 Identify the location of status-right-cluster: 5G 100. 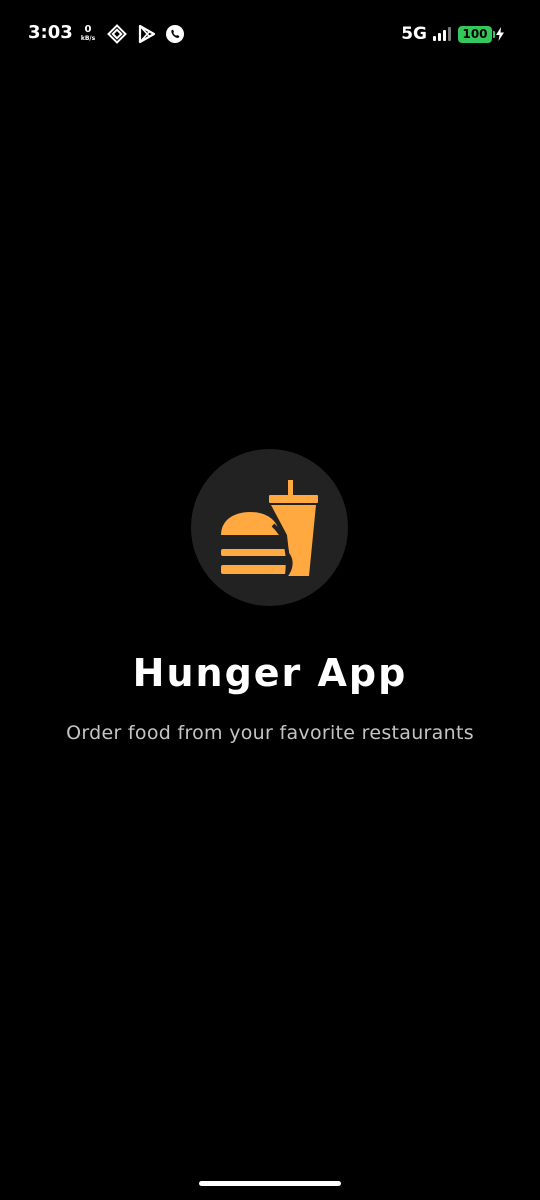
(452, 34).